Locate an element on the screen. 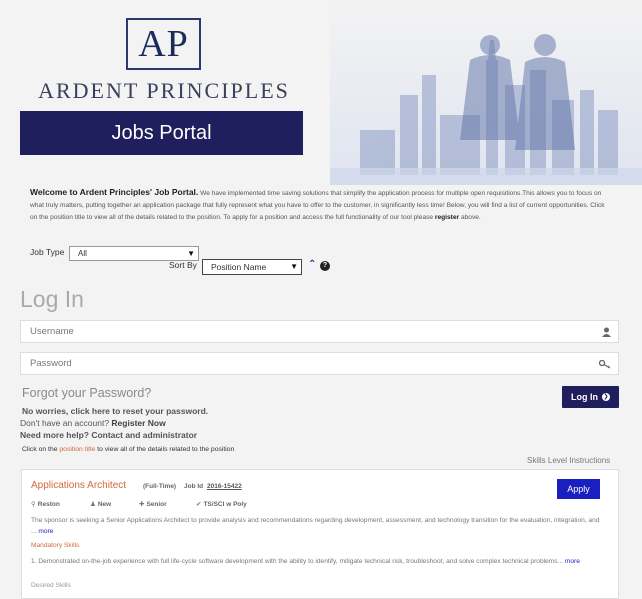 The height and width of the screenshot is (599, 642). register-line: Don't have an account? Register Now is located at coordinates (93, 423).